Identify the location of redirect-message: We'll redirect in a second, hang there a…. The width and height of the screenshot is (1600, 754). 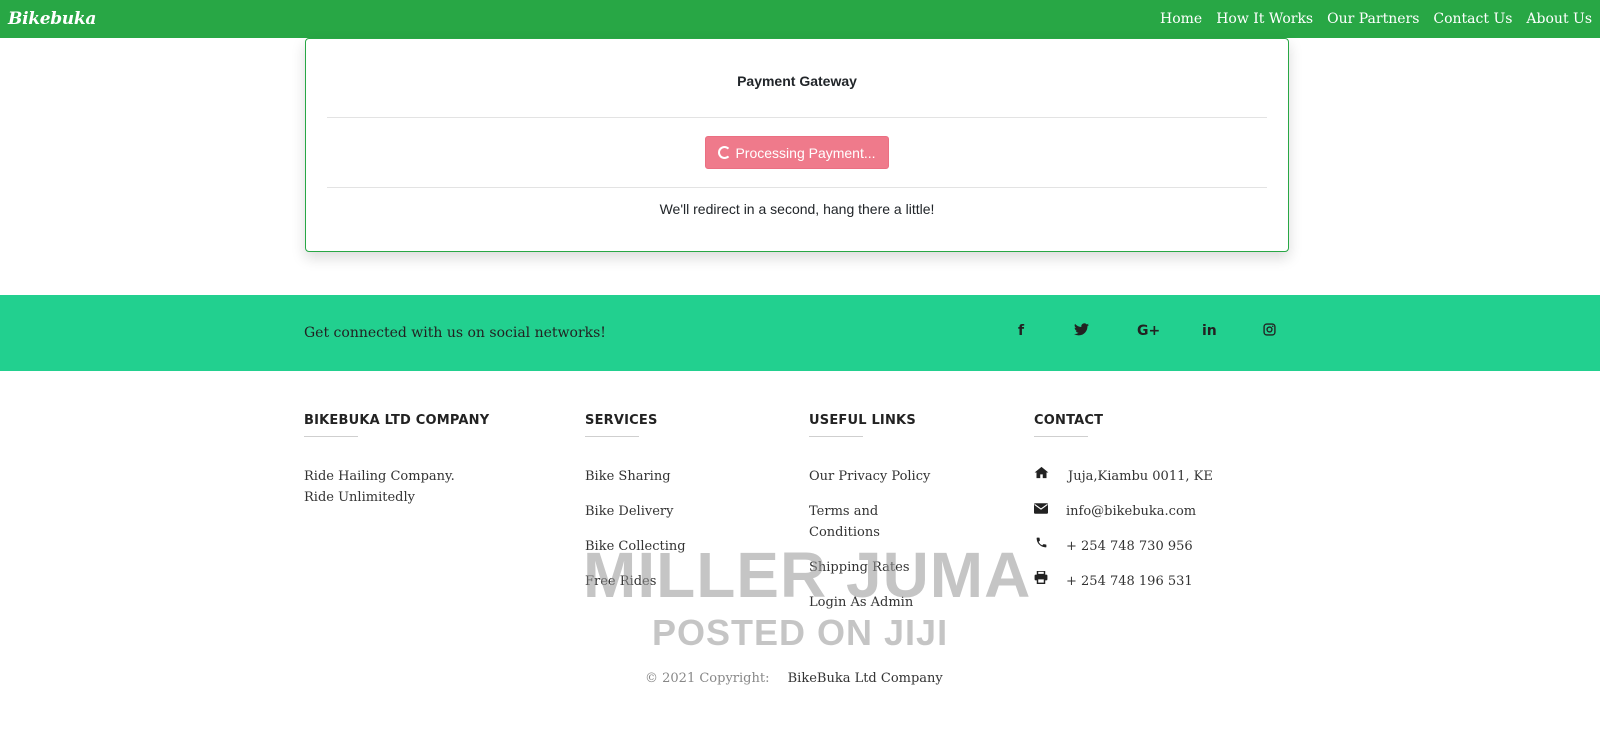
(797, 209).